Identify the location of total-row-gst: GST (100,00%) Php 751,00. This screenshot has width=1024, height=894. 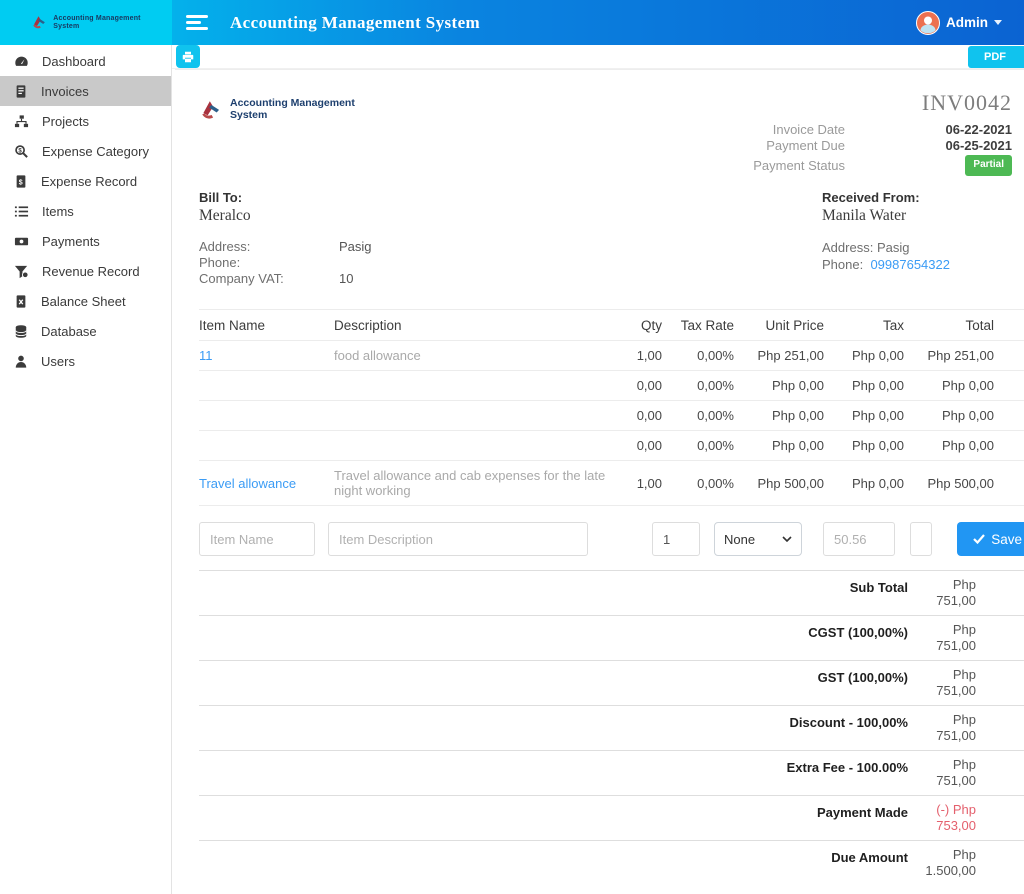
(611, 682).